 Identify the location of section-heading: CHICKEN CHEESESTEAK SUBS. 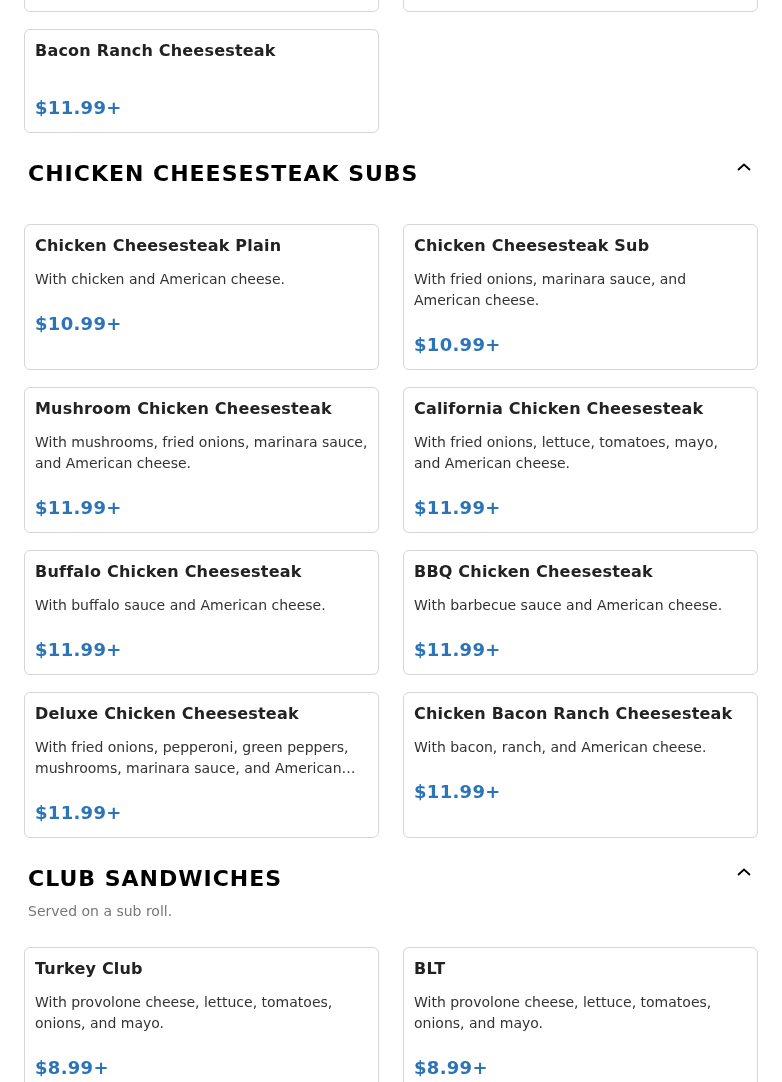
(223, 174).